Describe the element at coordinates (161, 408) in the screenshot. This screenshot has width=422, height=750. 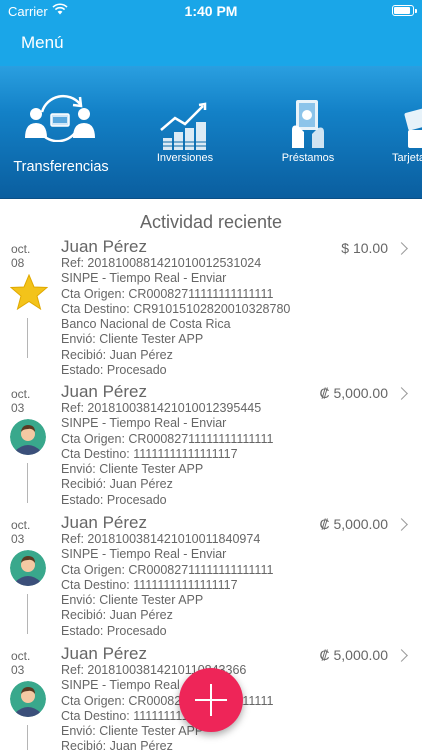
I see `ref-line: Ref: 2018100381421010012395445` at that location.